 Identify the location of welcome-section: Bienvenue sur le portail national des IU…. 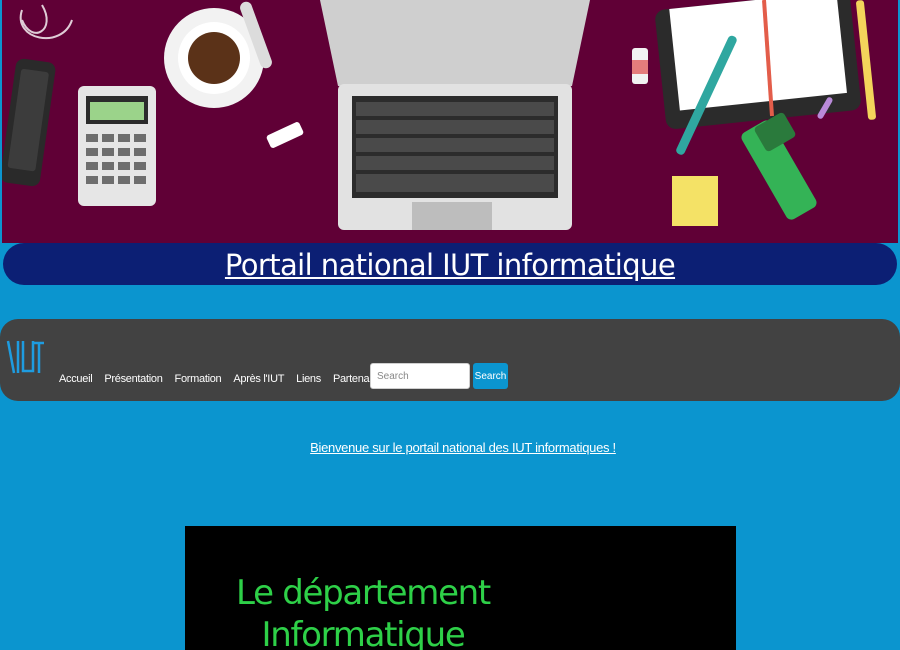
(450, 448).